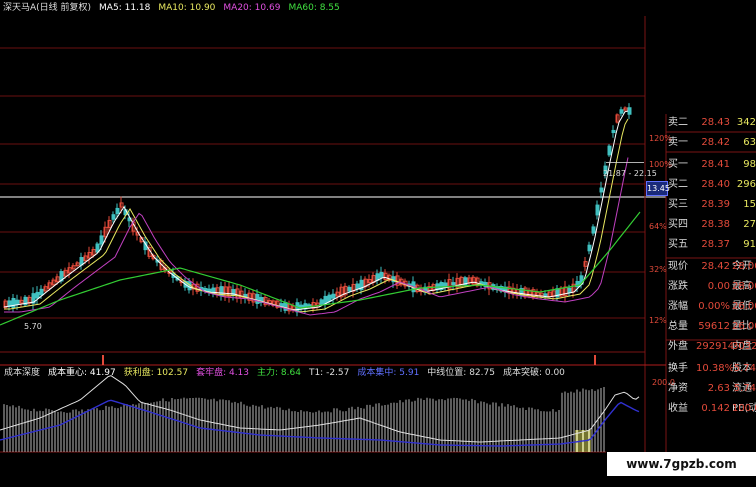  I want to click on order-book-row: 买二 28.40 296, so click(711, 185).